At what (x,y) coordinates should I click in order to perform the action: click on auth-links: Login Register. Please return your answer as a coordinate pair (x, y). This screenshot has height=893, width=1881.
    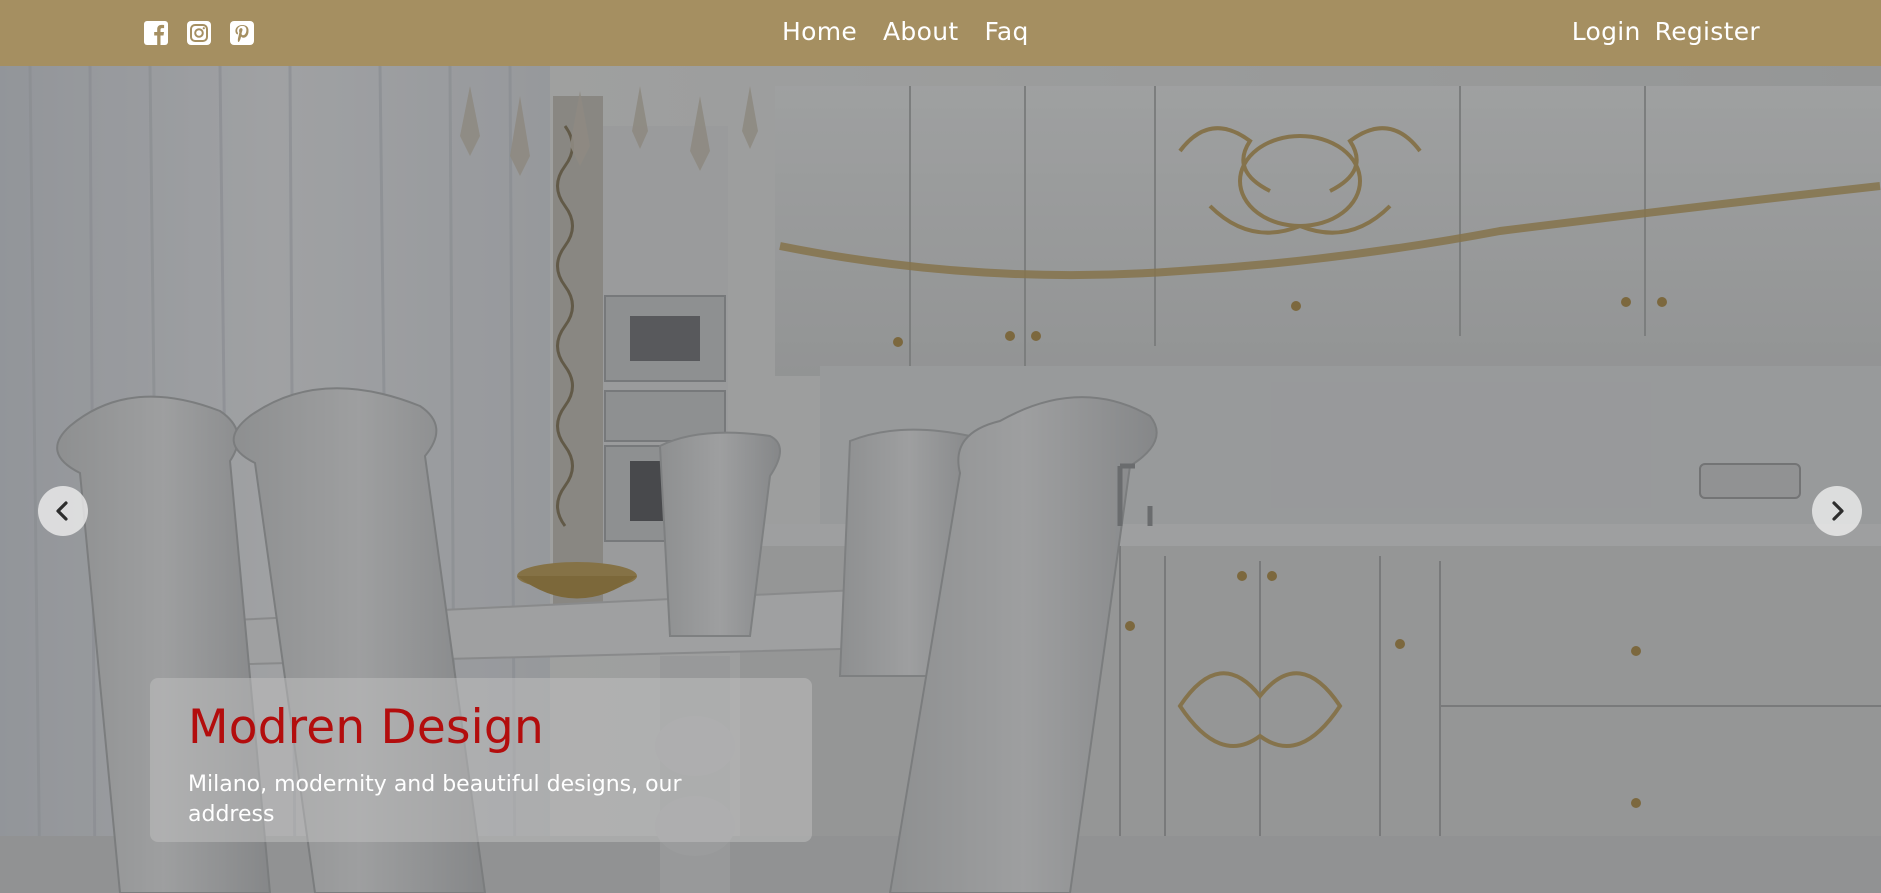
    Looking at the image, I should click on (1666, 32).